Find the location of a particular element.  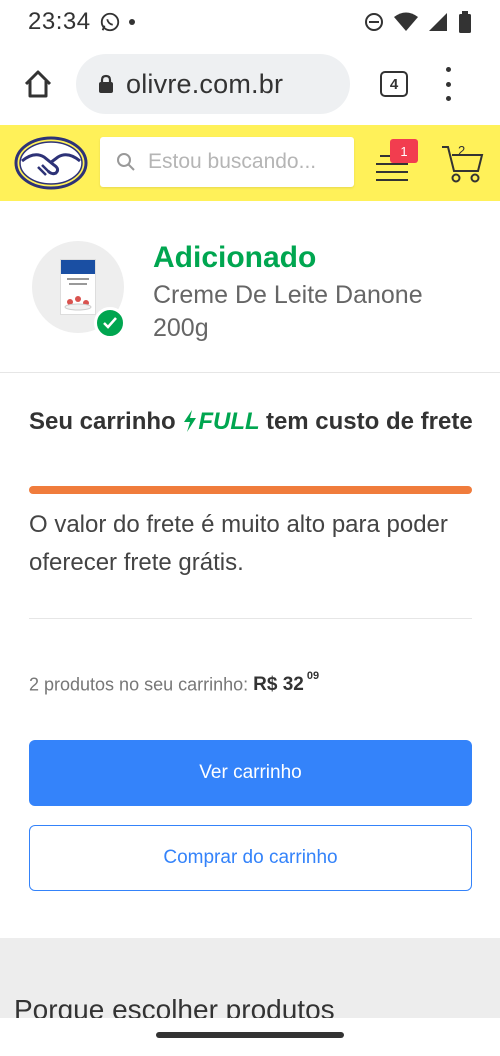

shipping-progress-bar is located at coordinates (250, 490).